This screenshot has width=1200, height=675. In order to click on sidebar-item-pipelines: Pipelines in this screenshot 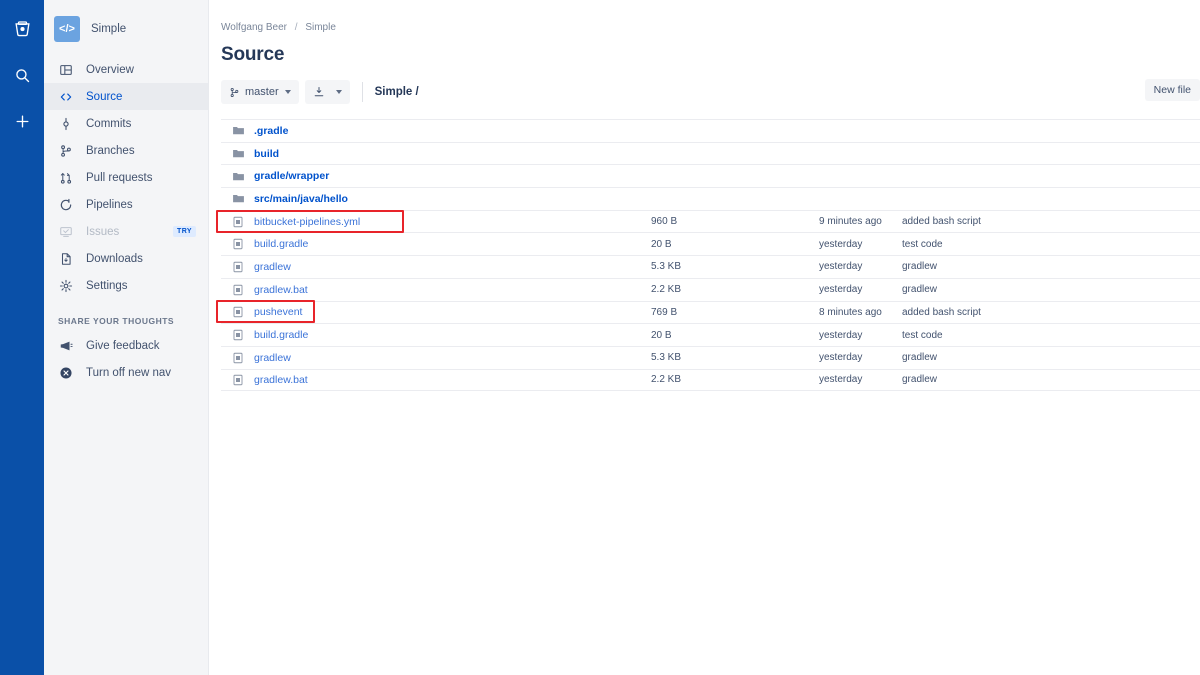, I will do `click(126, 204)`.